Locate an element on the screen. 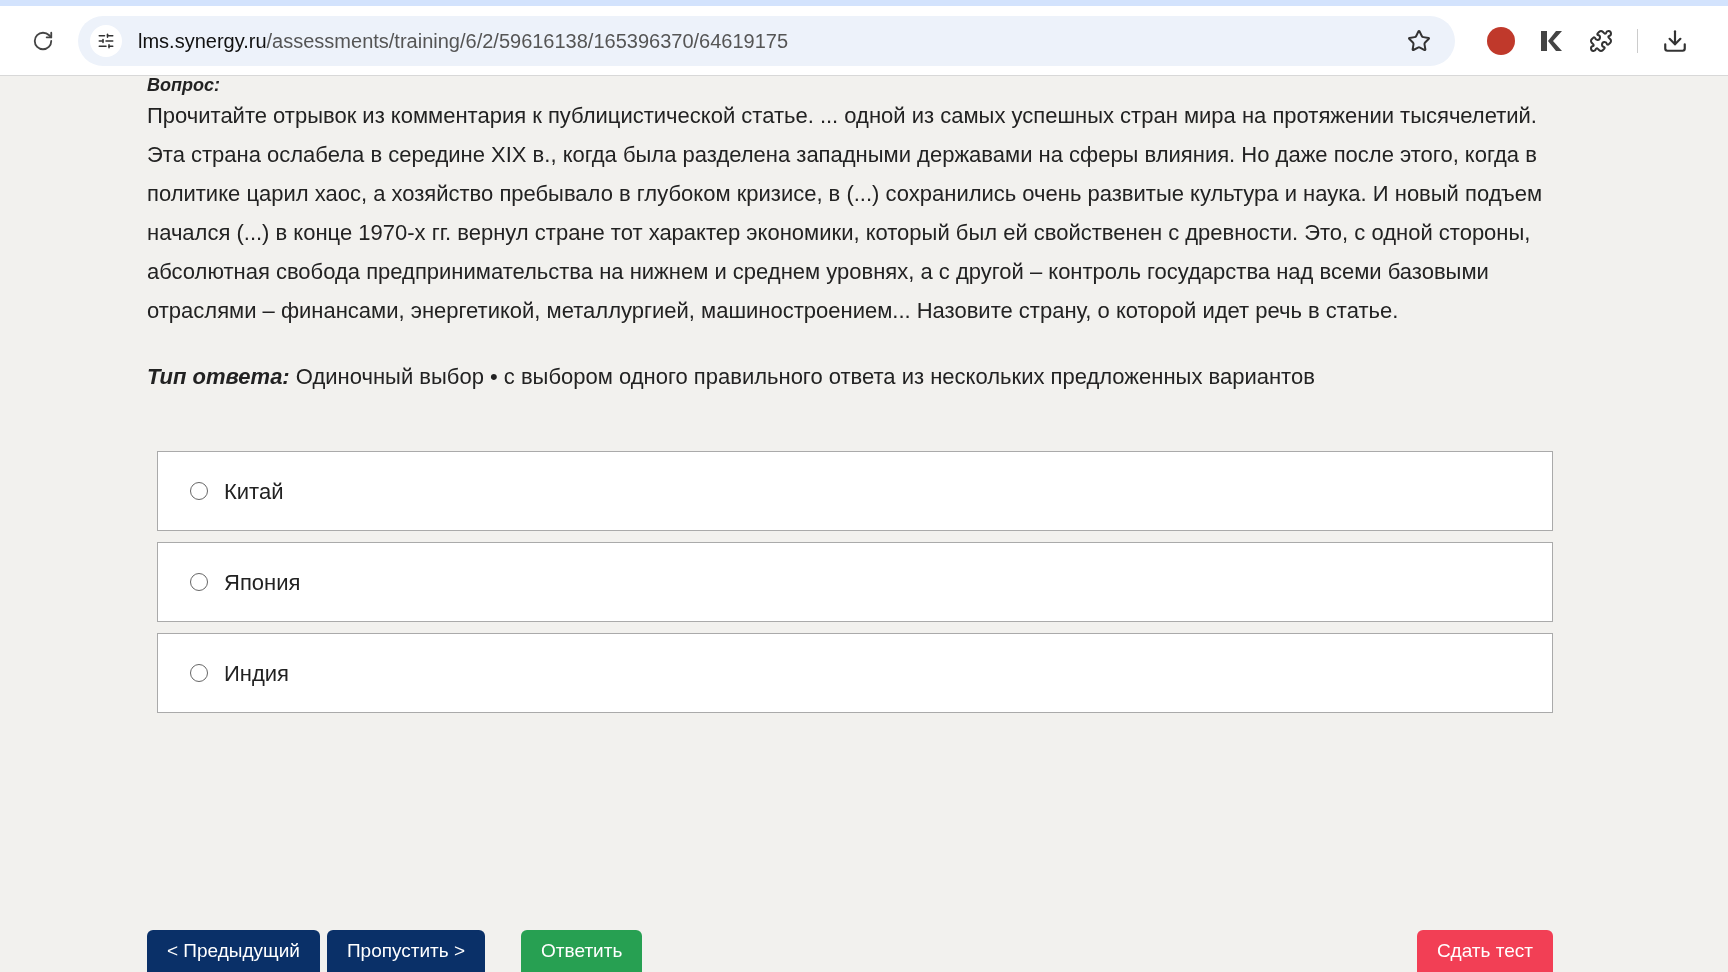 The width and height of the screenshot is (1728, 972). option-label: Китай is located at coordinates (254, 491).